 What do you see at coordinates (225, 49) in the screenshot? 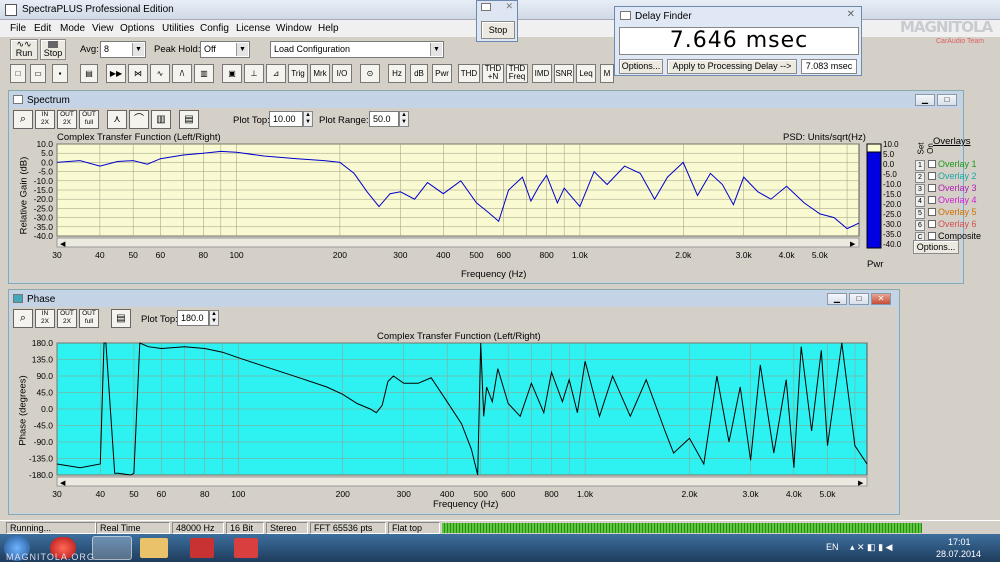
I see `peak-hold-select: Off ▼` at bounding box center [225, 49].